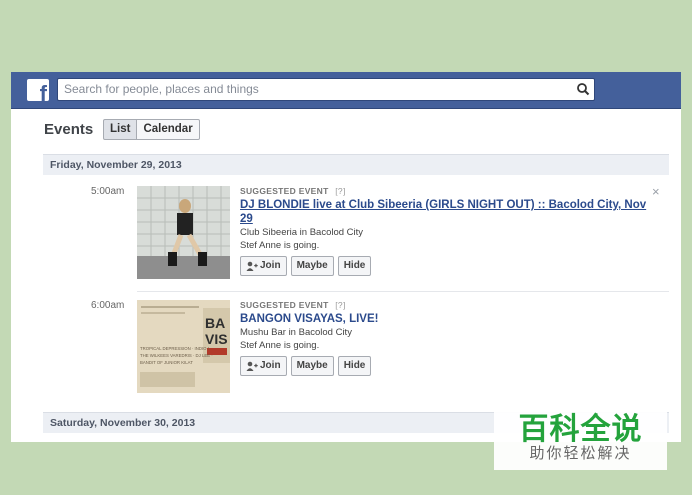 The height and width of the screenshot is (495, 692). Describe the element at coordinates (38, 90) in the screenshot. I see `facebook-logo-icon: f` at that location.